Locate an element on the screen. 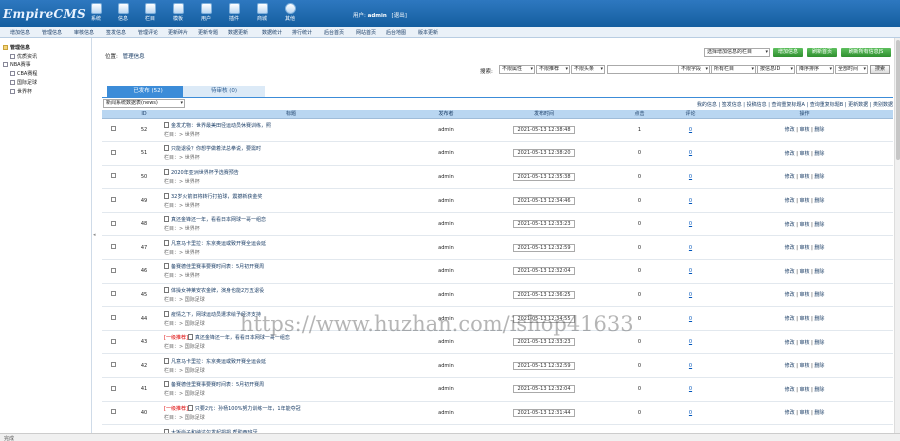  sub-nav-manage: 管理信息 is located at coordinates (52, 32).